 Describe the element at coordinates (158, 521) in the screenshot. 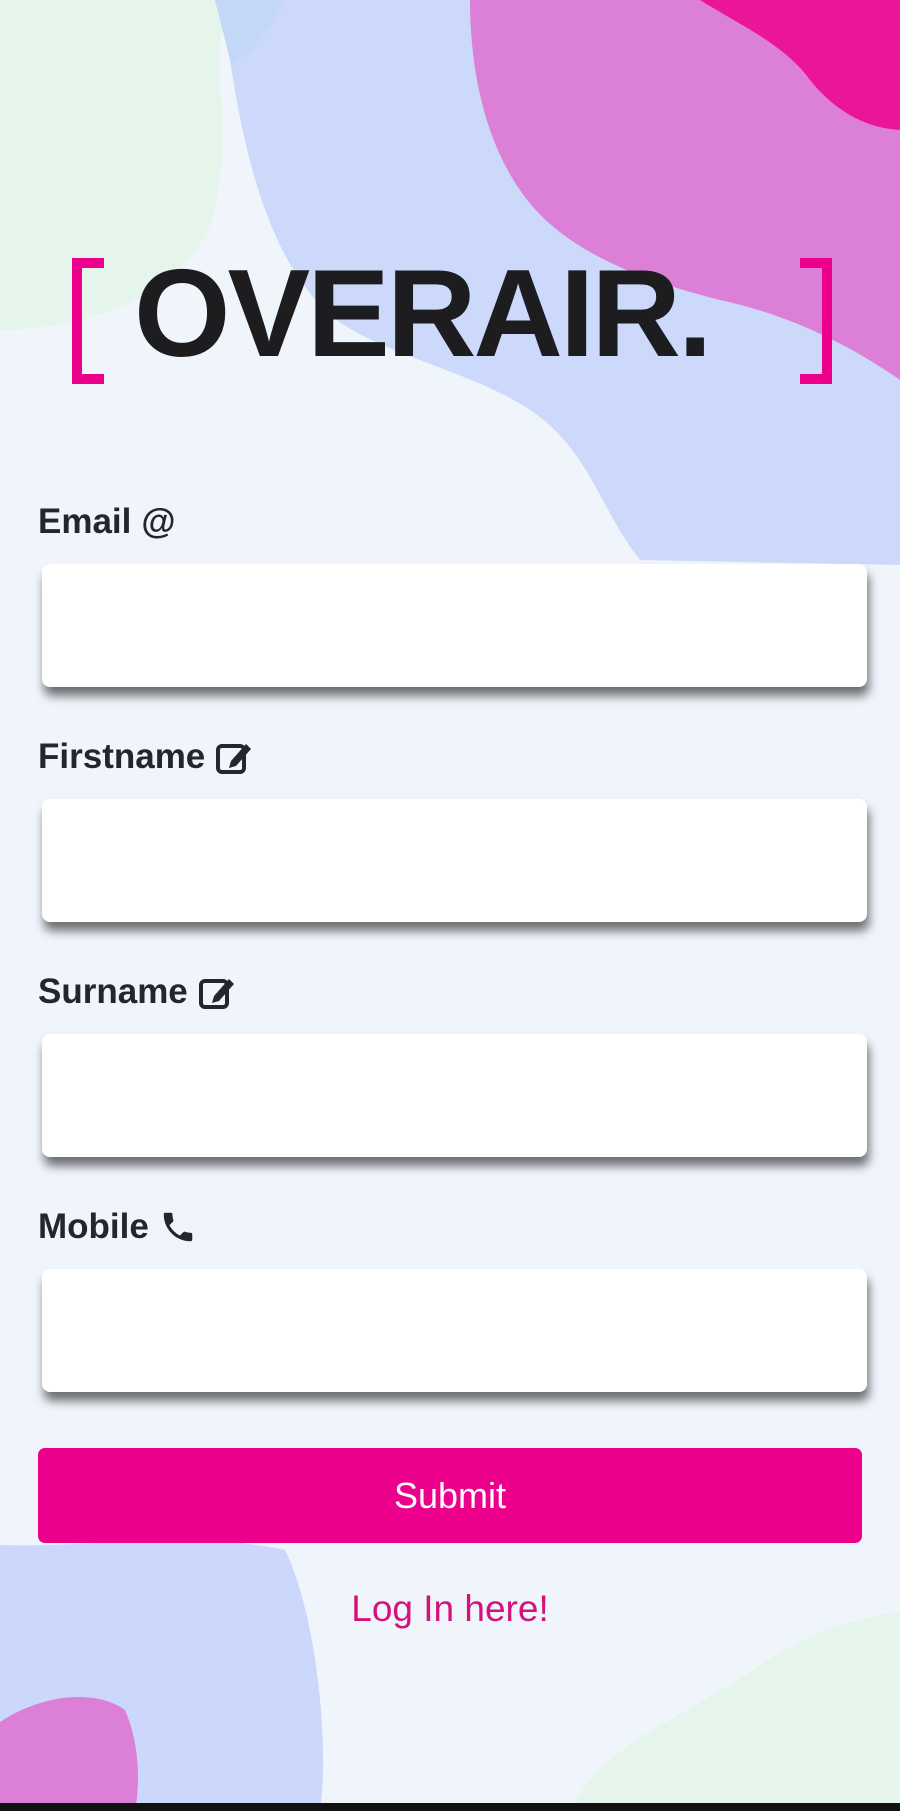

I see `at-sign-icon: @` at that location.